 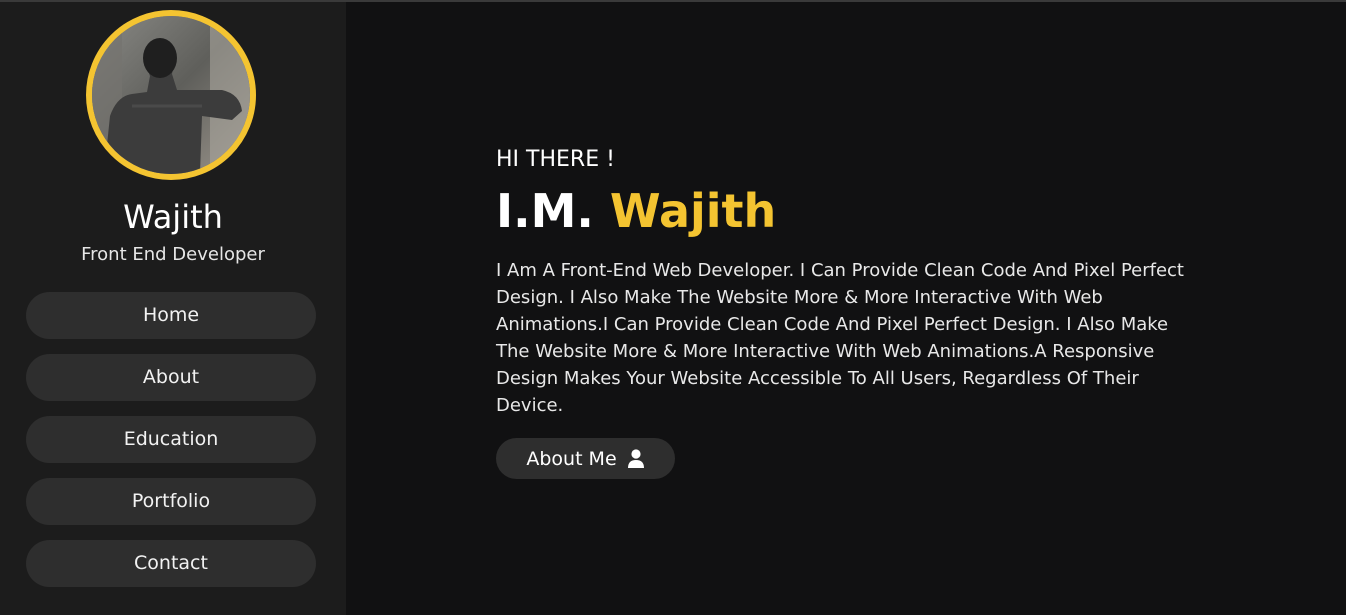 I want to click on hero-headline: I.M. Wajith, so click(x=636, y=211).